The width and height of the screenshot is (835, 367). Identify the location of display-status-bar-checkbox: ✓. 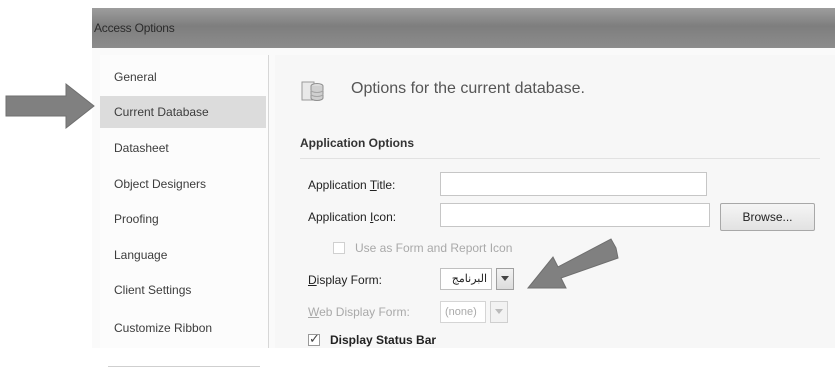
(314, 338).